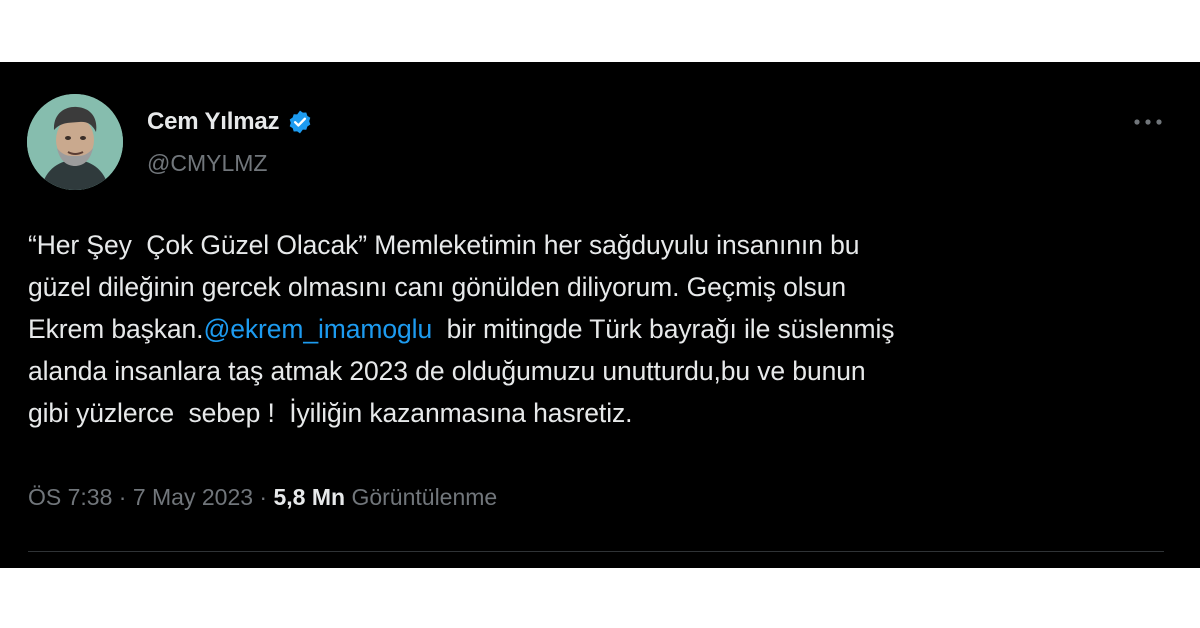 The width and height of the screenshot is (1200, 628). Describe the element at coordinates (213, 122) in the screenshot. I see `author-display-name: Cem Yılmaz` at that location.